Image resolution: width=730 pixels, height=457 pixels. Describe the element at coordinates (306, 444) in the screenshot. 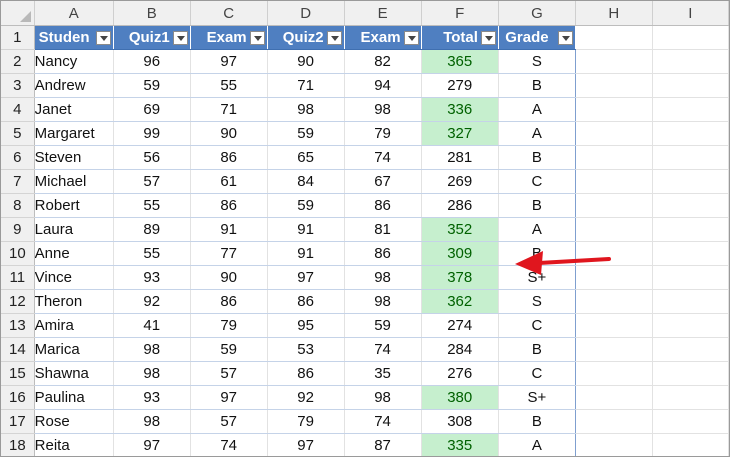

I see `cell-quiz2: 97` at that location.